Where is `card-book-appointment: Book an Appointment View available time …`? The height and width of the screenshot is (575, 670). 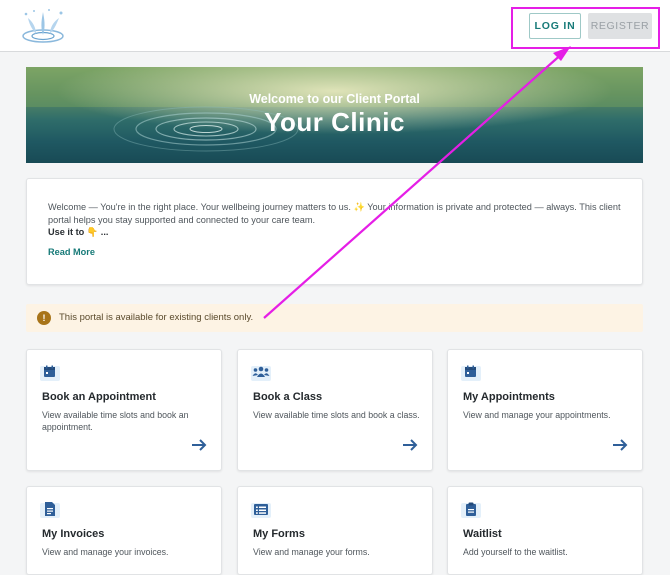 card-book-appointment: Book an Appointment View available time … is located at coordinates (124, 410).